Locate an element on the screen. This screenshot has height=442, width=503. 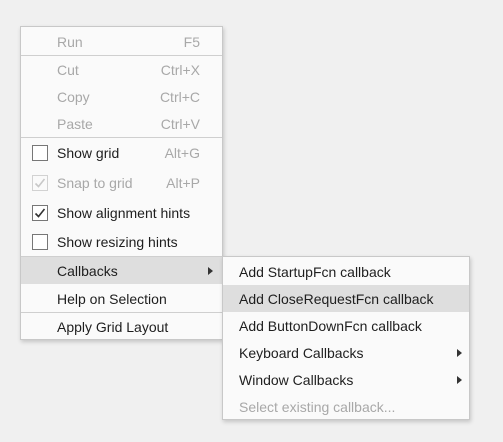
menu-item-cut: Cut Ctrl+X is located at coordinates (121, 69).